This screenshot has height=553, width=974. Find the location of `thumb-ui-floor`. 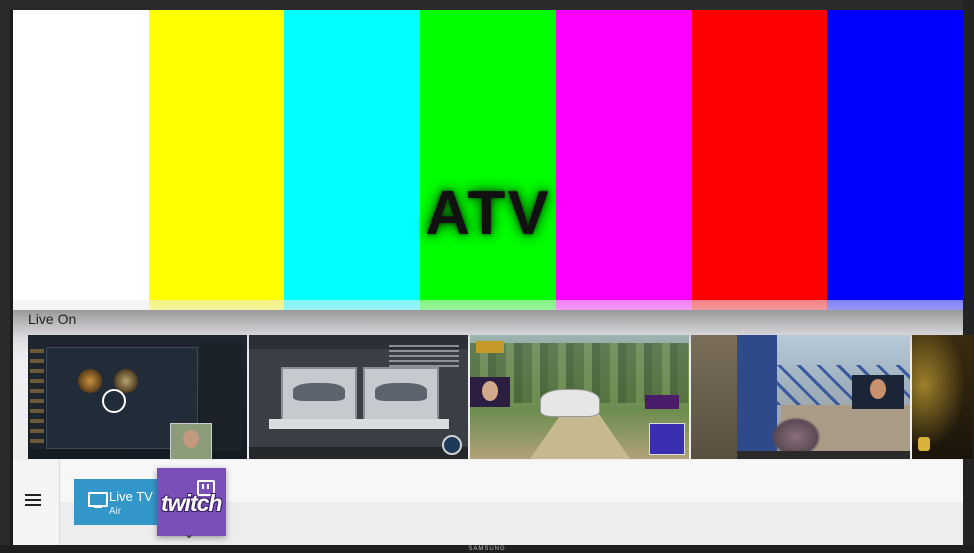

thumb-ui-floor is located at coordinates (359, 424).